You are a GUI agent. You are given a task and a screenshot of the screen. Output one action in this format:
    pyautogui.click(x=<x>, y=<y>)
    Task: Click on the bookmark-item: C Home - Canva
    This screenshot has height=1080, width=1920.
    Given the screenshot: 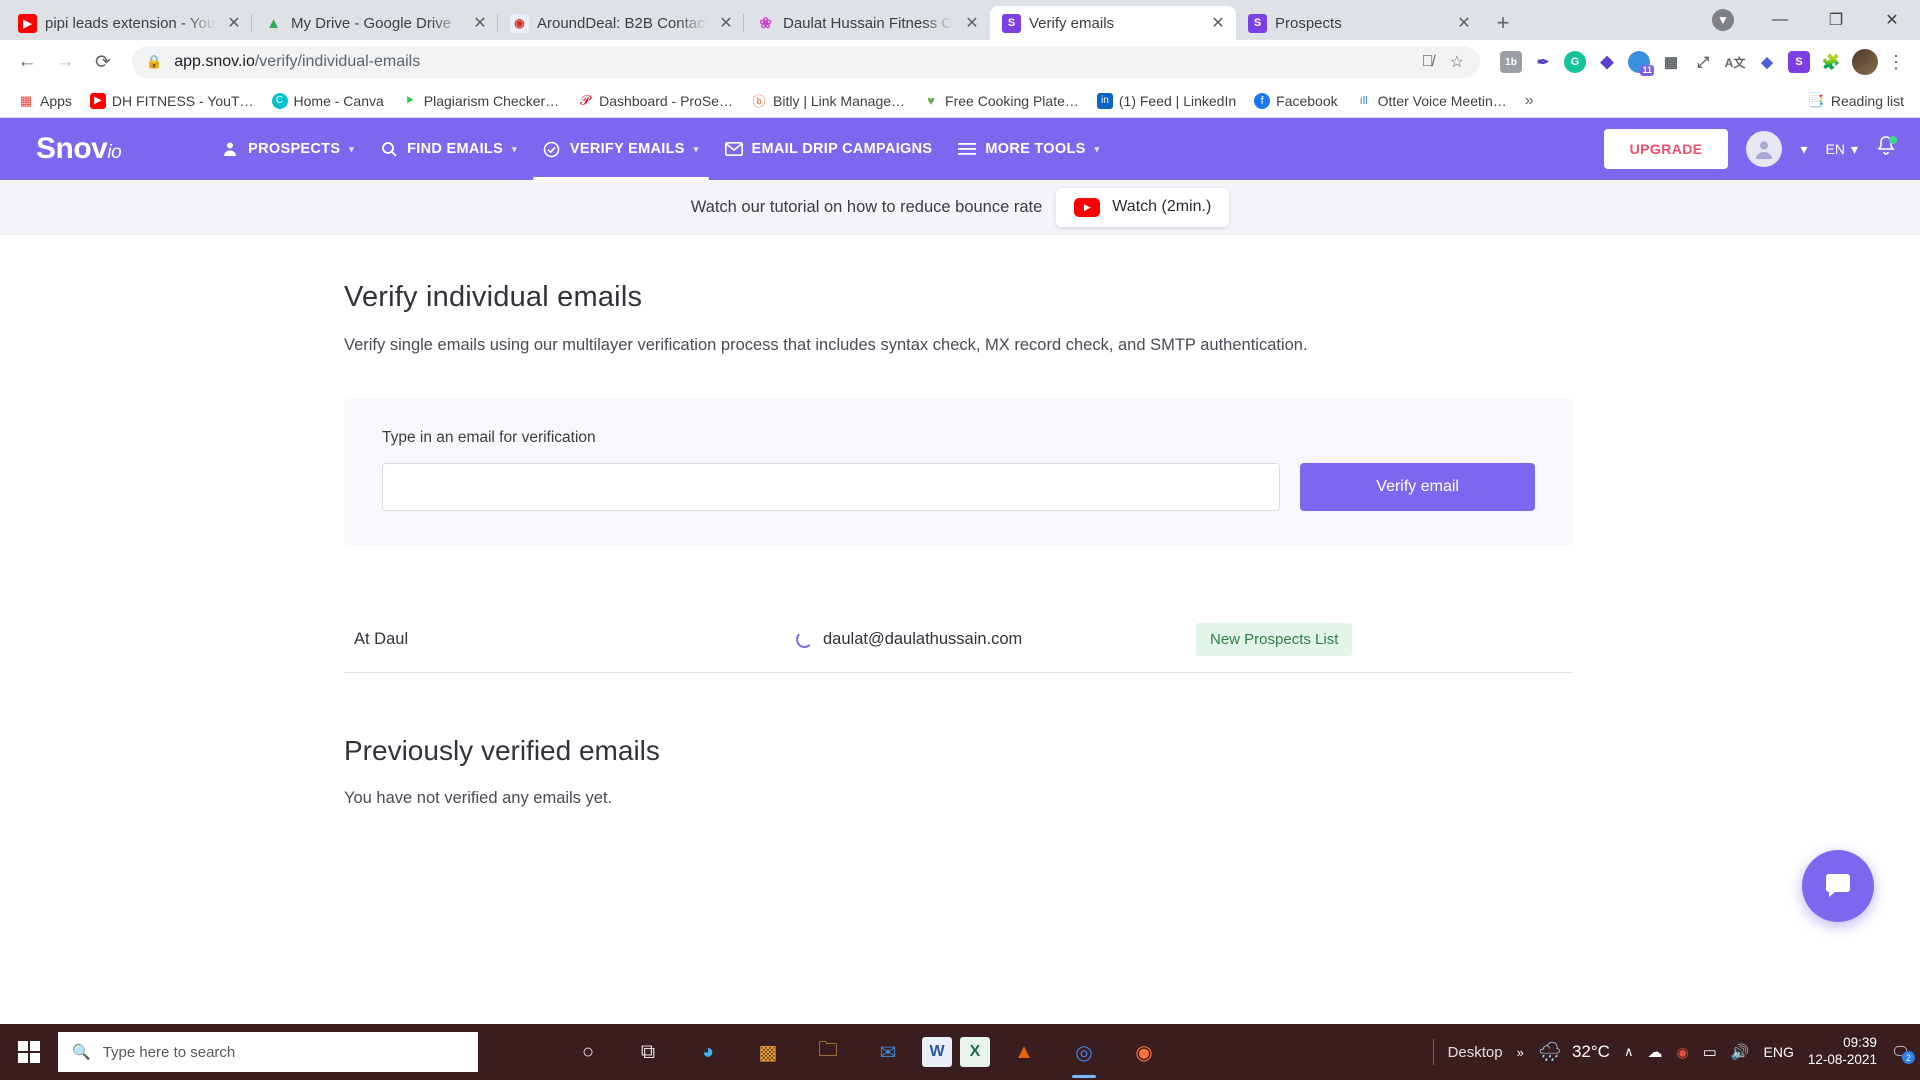 What is the action you would take?
    pyautogui.click(x=328, y=101)
    